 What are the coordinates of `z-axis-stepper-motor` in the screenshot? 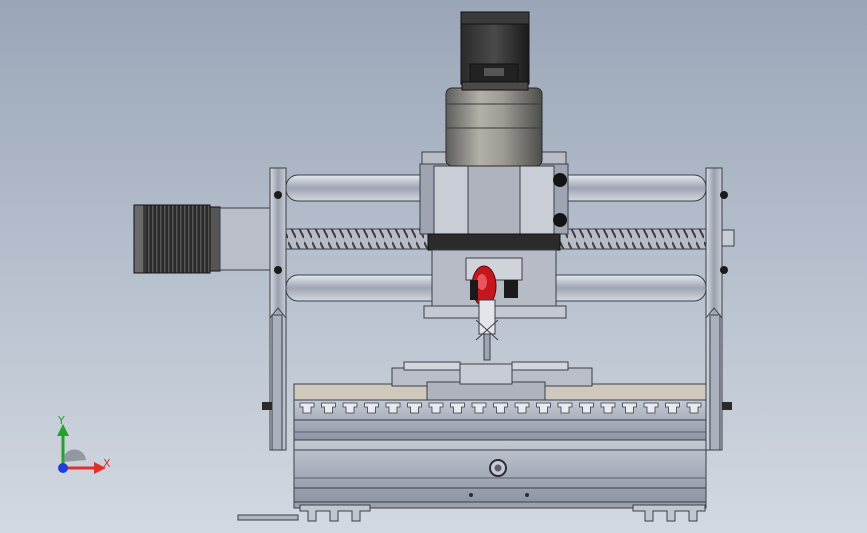 It's located at (495, 51).